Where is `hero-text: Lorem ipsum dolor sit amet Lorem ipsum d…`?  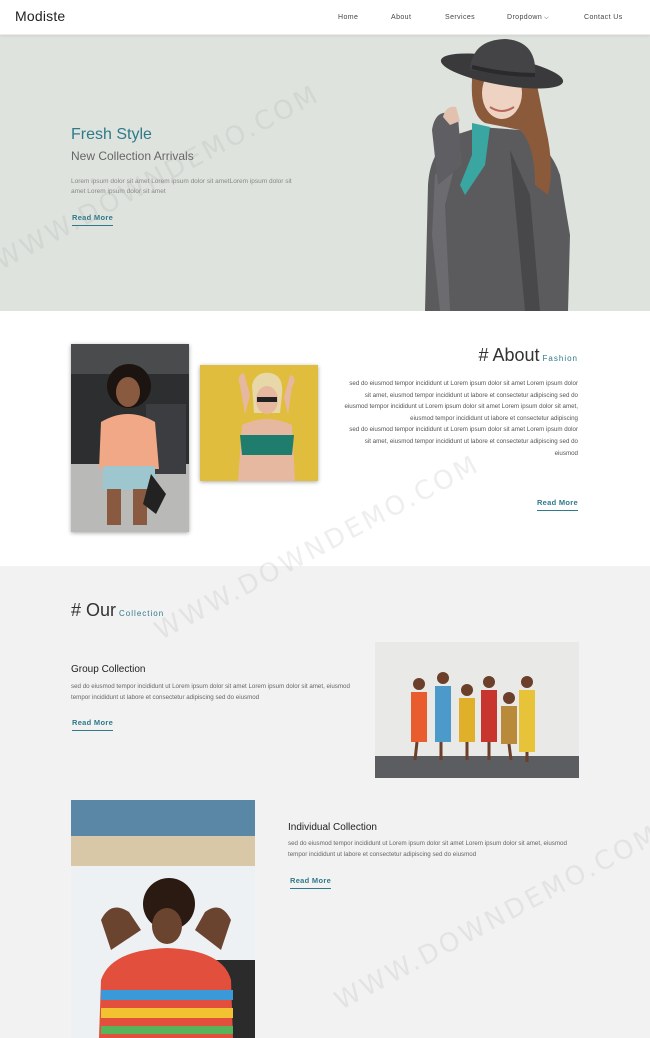 hero-text: Lorem ipsum dolor sit amet Lorem ipsum d… is located at coordinates (181, 186).